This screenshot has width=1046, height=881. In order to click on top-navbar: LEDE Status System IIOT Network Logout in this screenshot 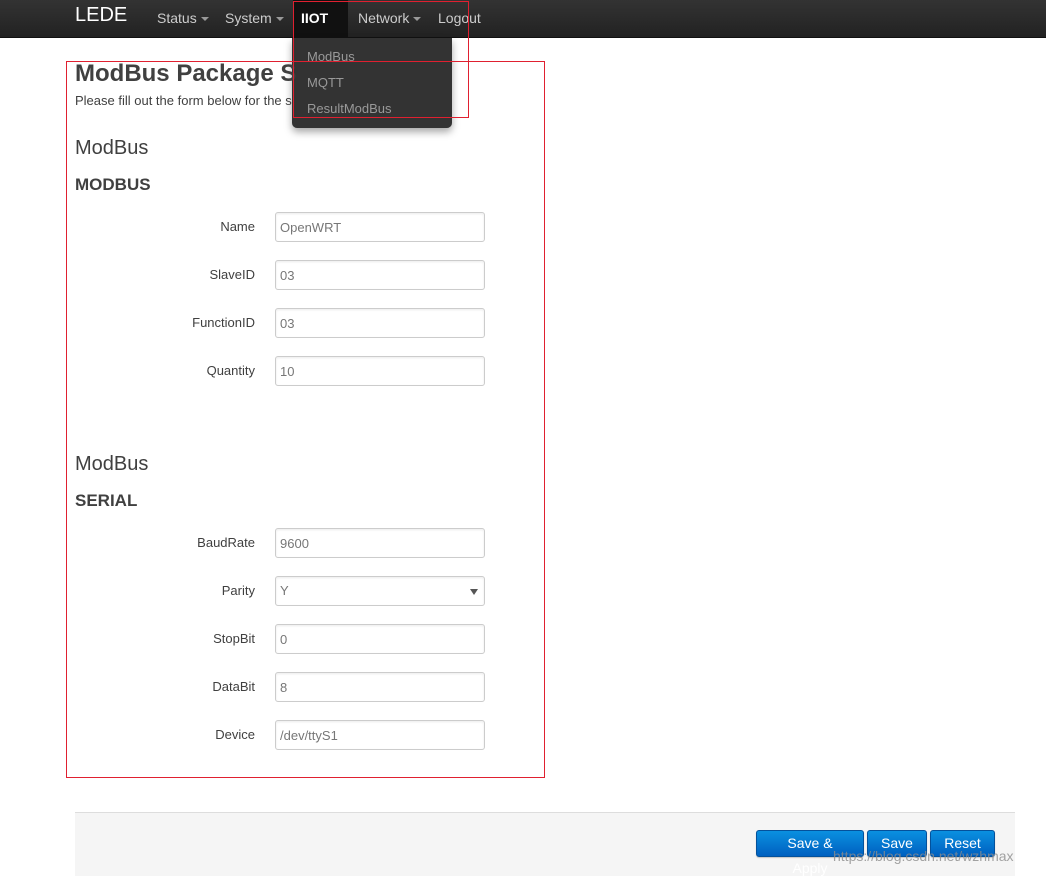, I will do `click(523, 29)`.